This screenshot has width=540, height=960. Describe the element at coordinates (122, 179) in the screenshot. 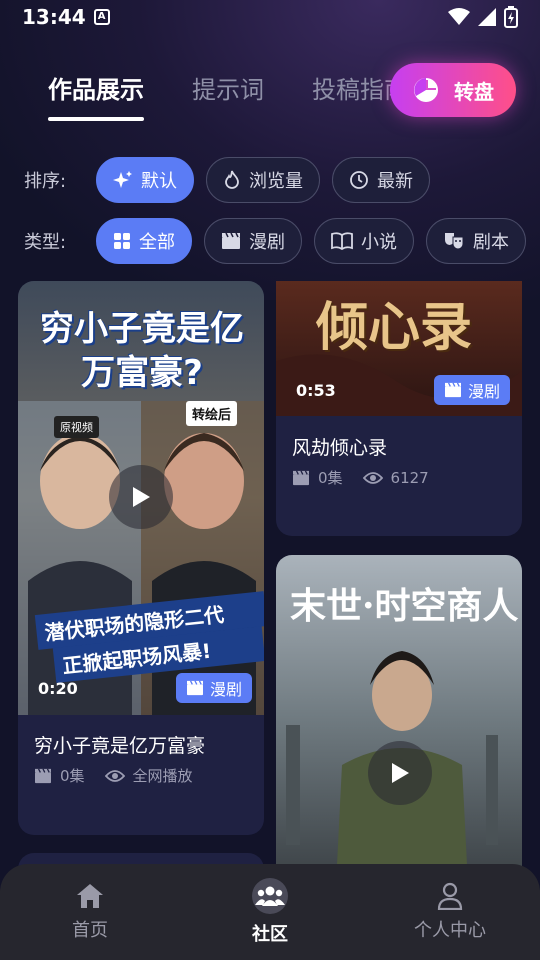

I see `sparkle-icon` at that location.